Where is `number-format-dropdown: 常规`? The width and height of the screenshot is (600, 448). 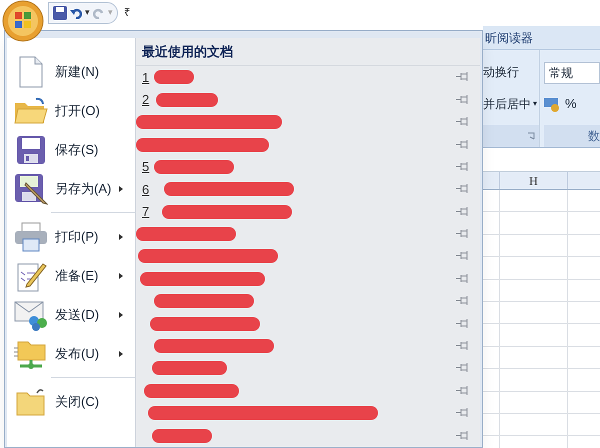 number-format-dropdown: 常规 is located at coordinates (572, 73).